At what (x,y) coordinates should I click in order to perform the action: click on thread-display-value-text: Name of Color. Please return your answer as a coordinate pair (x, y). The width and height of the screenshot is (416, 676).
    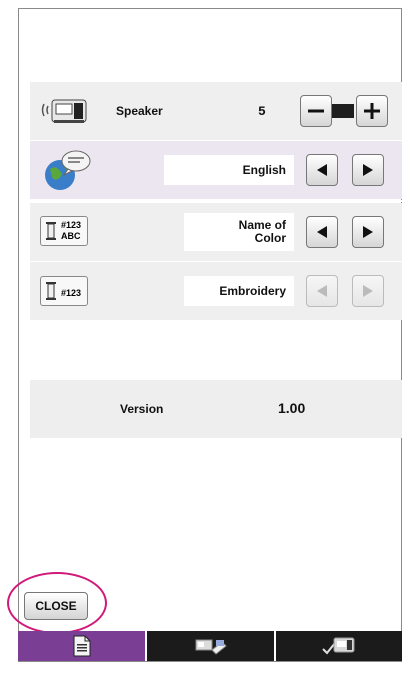
    Looking at the image, I should click on (262, 231).